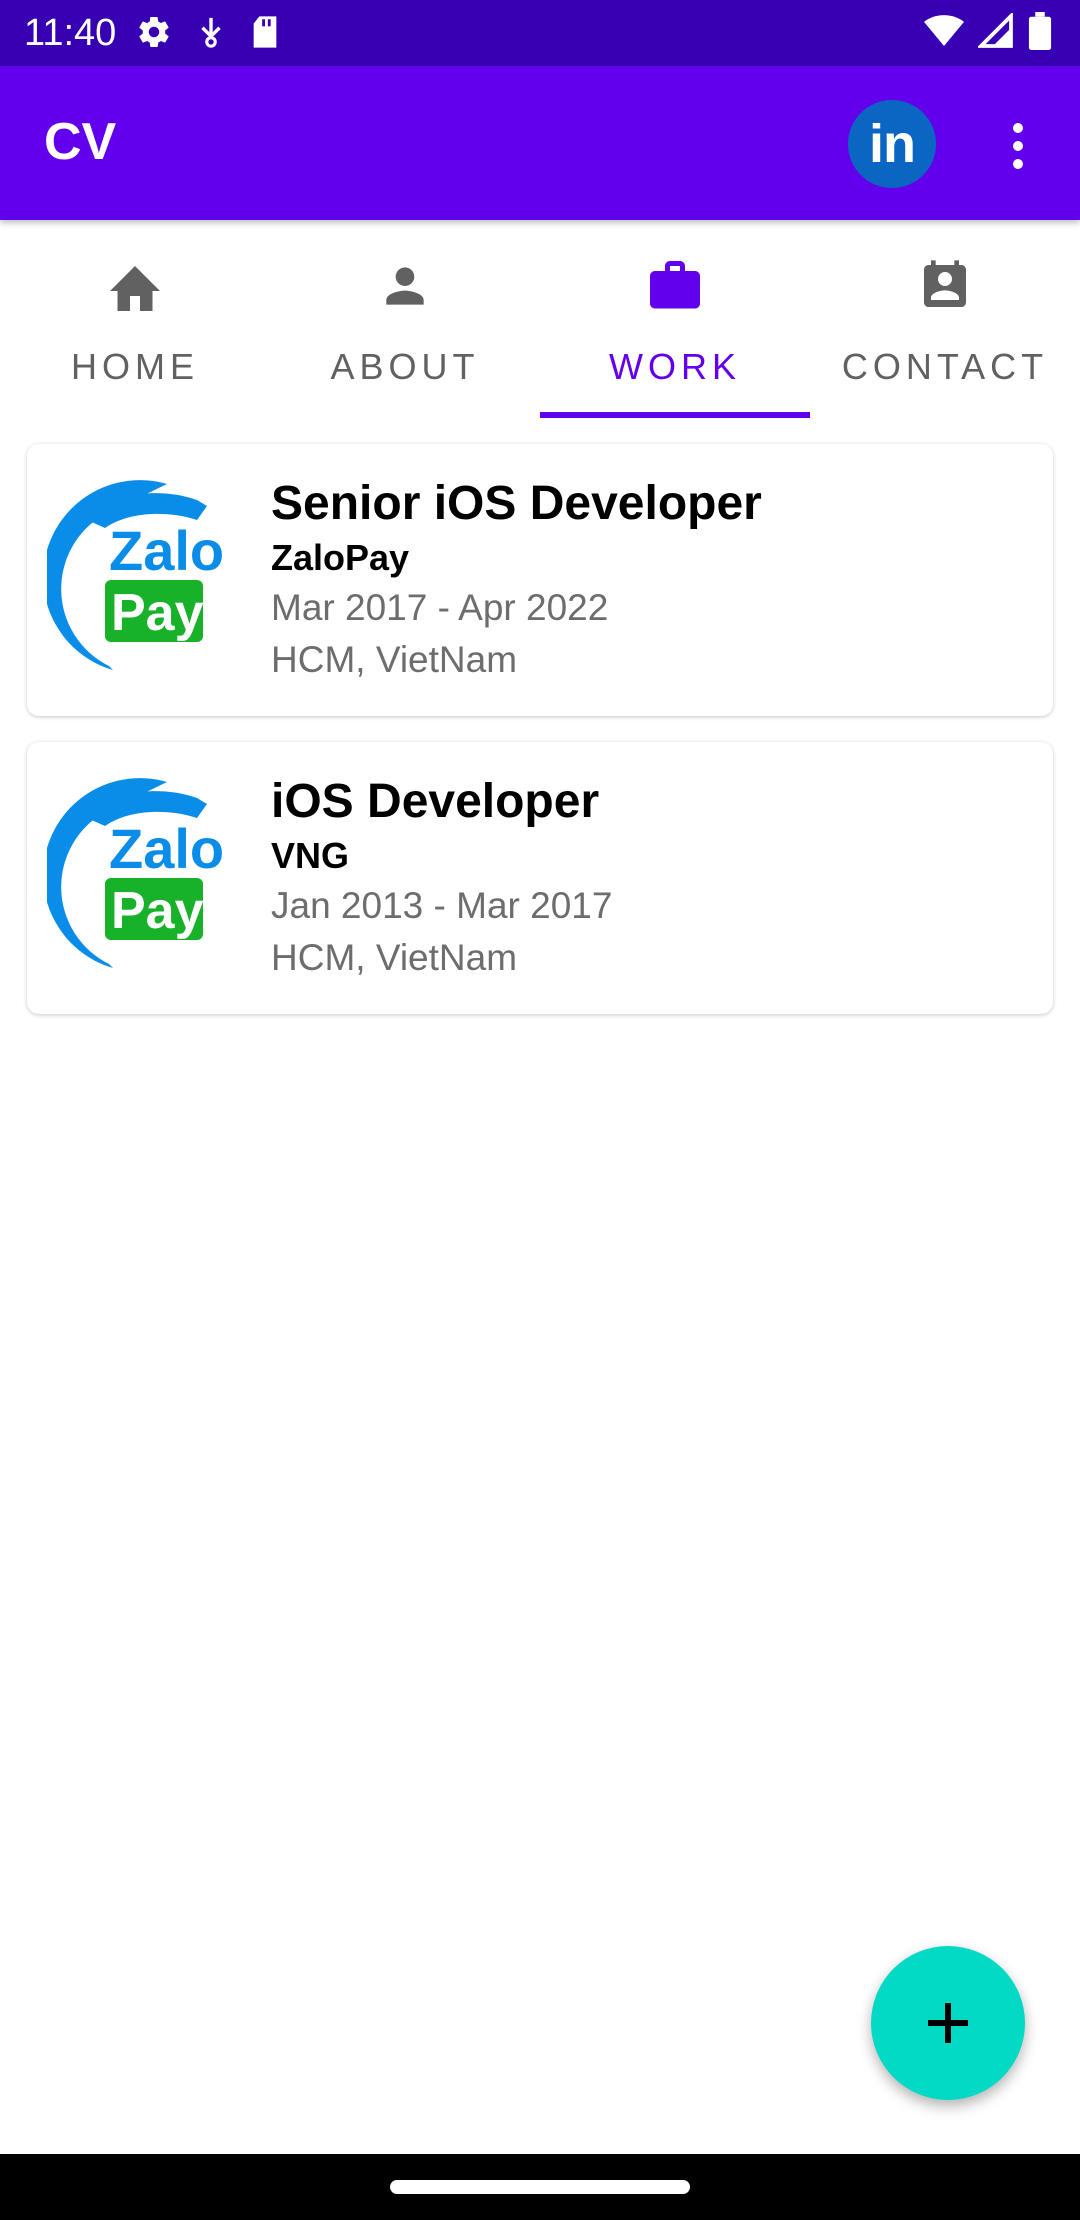 The height and width of the screenshot is (2220, 1080). What do you see at coordinates (340, 557) in the screenshot?
I see `job-company: ZaloPay` at bounding box center [340, 557].